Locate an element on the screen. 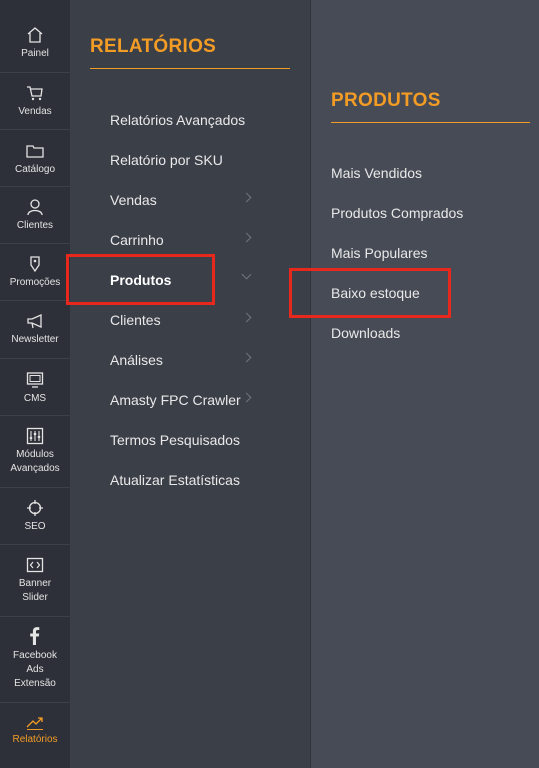 This screenshot has width=539, height=768. facebook-icon is located at coordinates (35, 636).